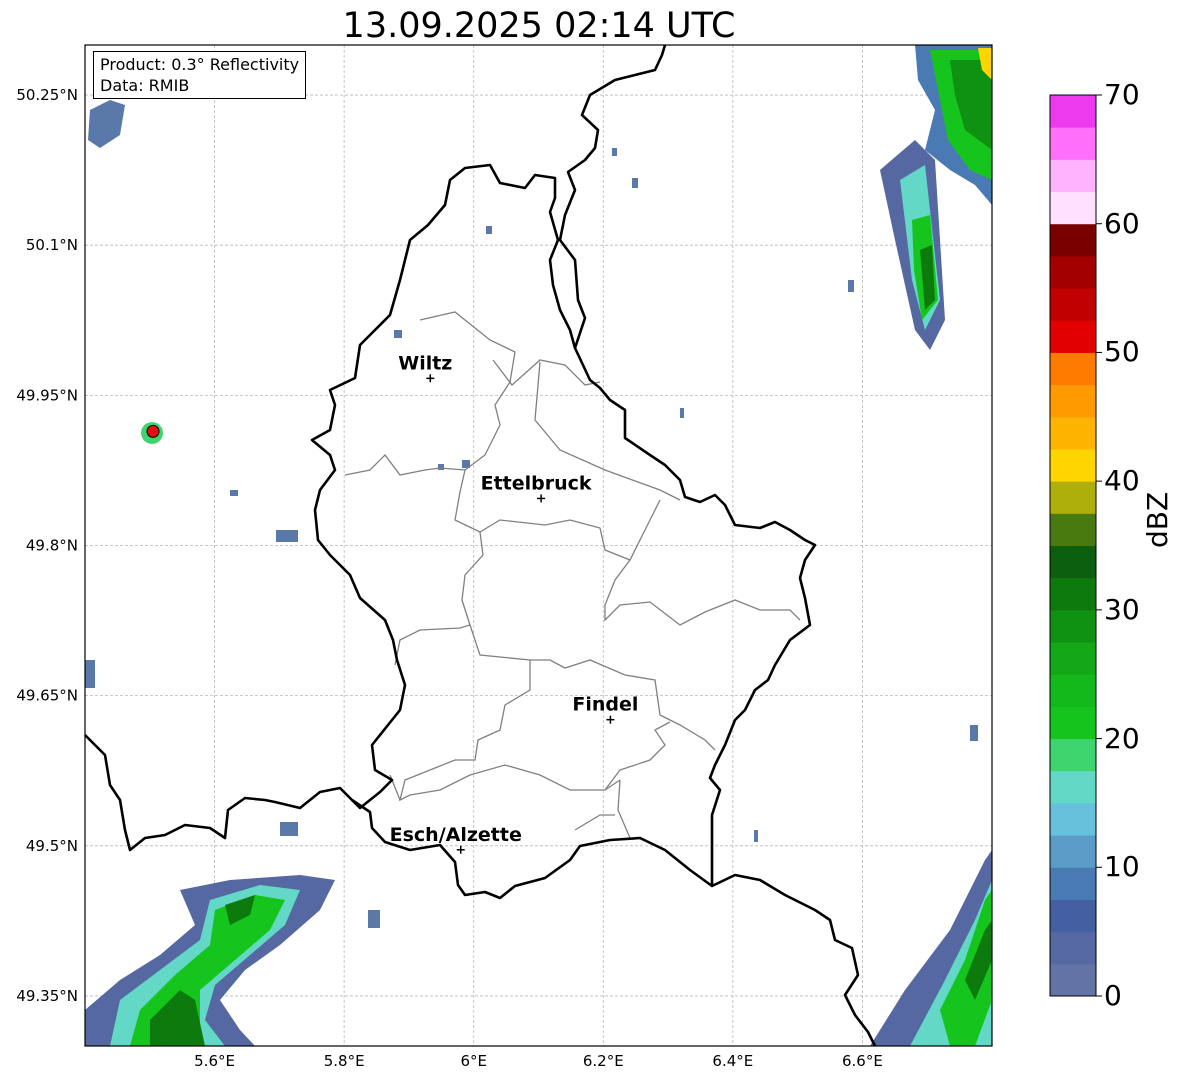  I want to click on echo-southeast, so click(931, 948).